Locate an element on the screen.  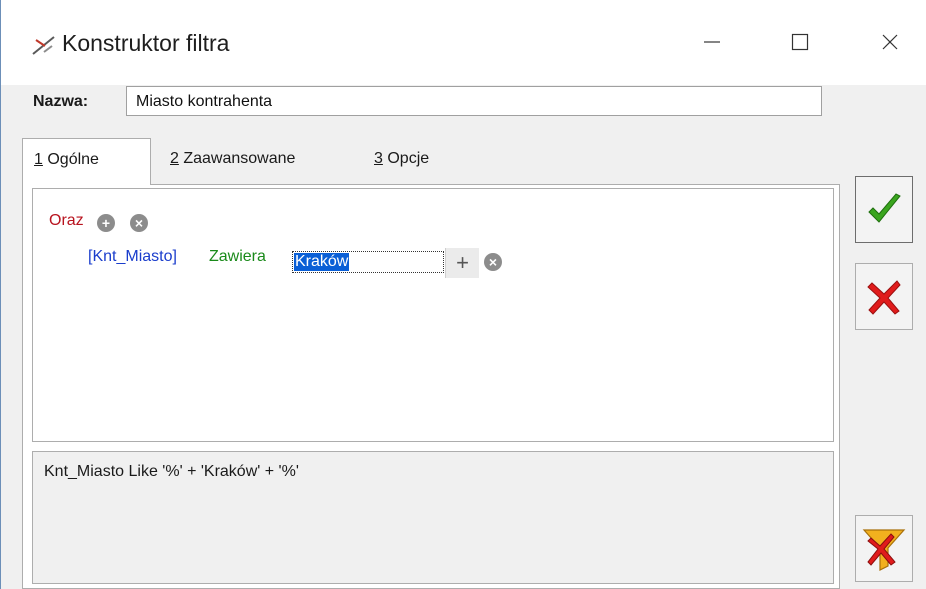
add-circle-icon: + is located at coordinates (106, 223).